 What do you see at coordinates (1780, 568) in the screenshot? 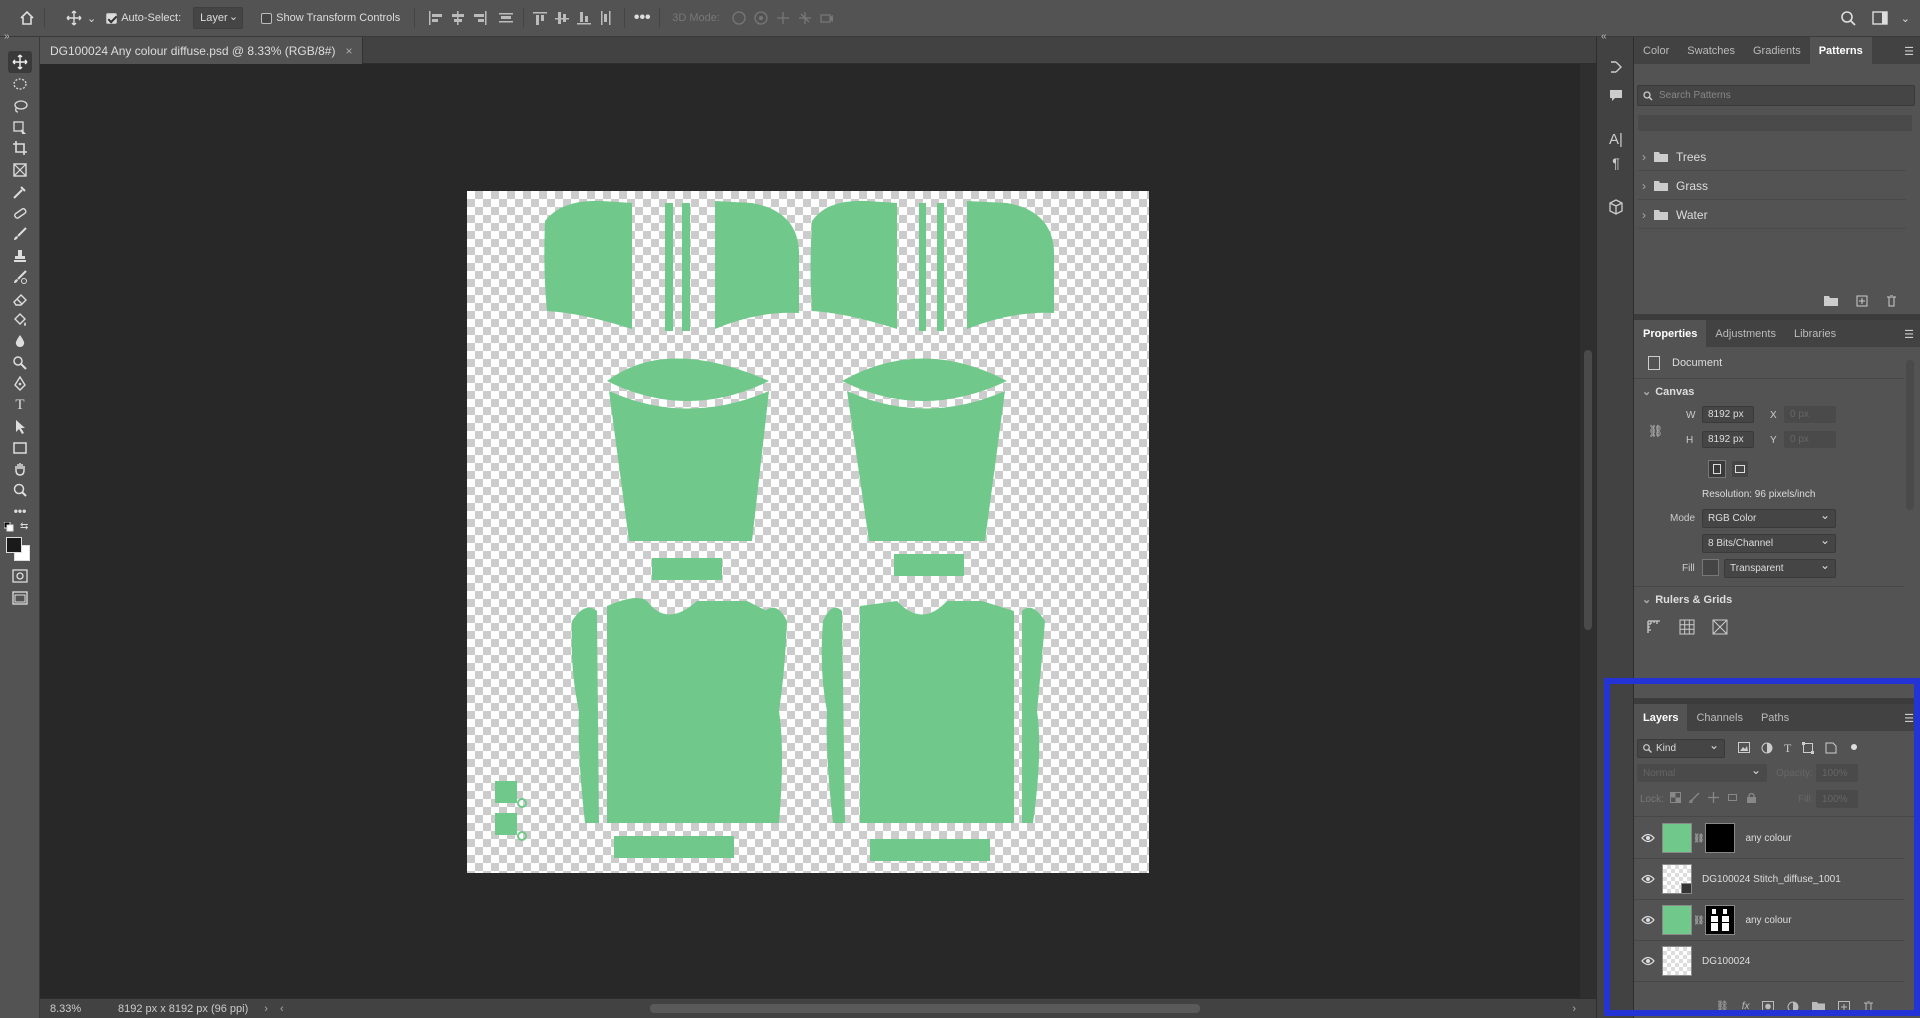
I see `fill-select: Transparent` at bounding box center [1780, 568].